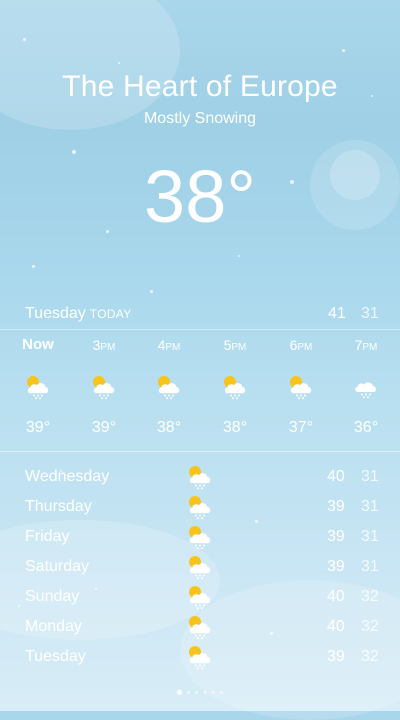 Image resolution: width=400 pixels, height=720 pixels. I want to click on daily-day-name: Wednesday, so click(67, 476).